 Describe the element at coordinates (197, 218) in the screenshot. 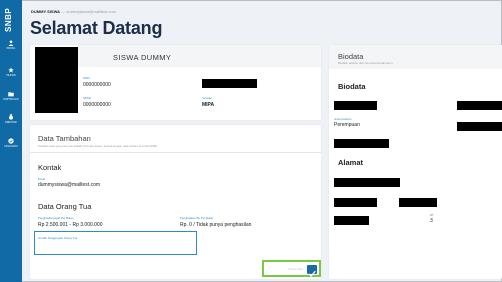

I see `ibu-label: Penghasilan Ibu Per Bulan` at that location.